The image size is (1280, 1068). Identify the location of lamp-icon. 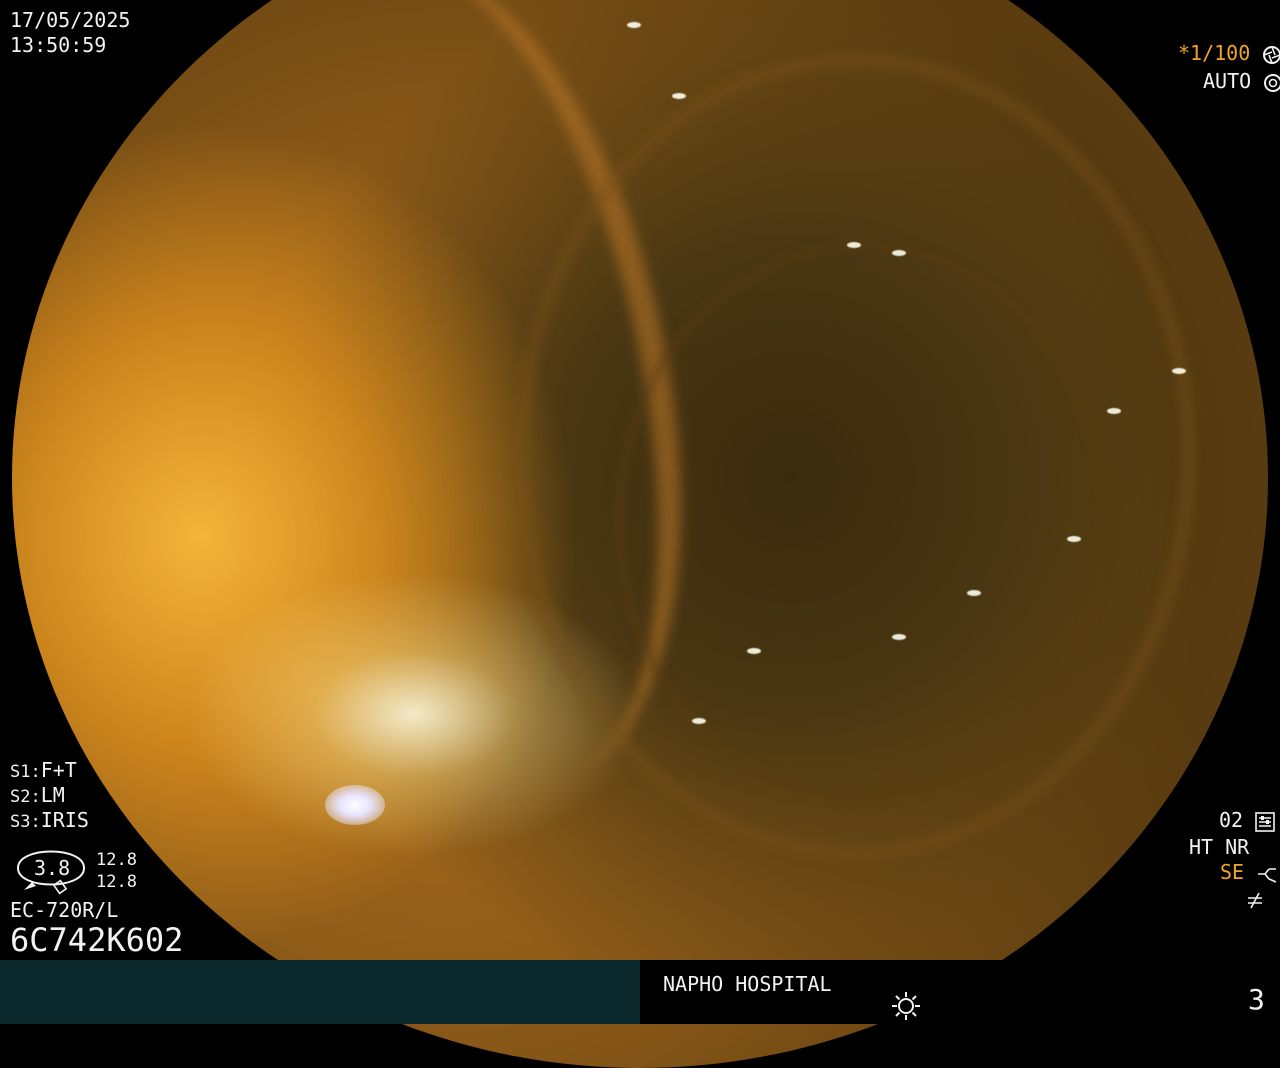
(906, 1006).